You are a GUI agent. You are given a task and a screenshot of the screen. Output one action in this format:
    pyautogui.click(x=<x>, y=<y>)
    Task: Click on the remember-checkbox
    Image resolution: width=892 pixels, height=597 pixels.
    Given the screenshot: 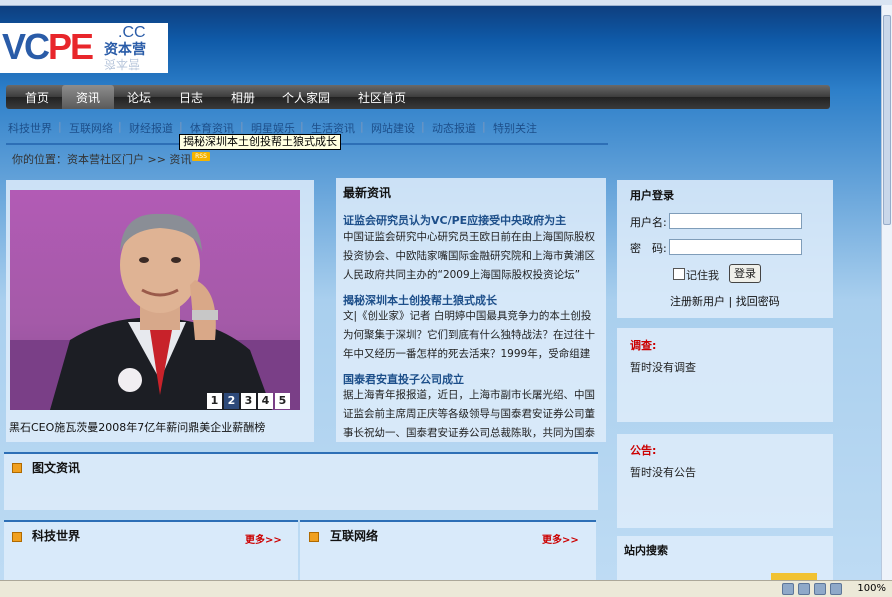 What is the action you would take?
    pyautogui.click(x=679, y=274)
    